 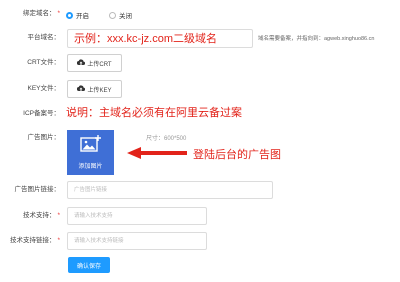 I want to click on tech-support-link-label: 技术支持链接： *, so click(x=34, y=240).